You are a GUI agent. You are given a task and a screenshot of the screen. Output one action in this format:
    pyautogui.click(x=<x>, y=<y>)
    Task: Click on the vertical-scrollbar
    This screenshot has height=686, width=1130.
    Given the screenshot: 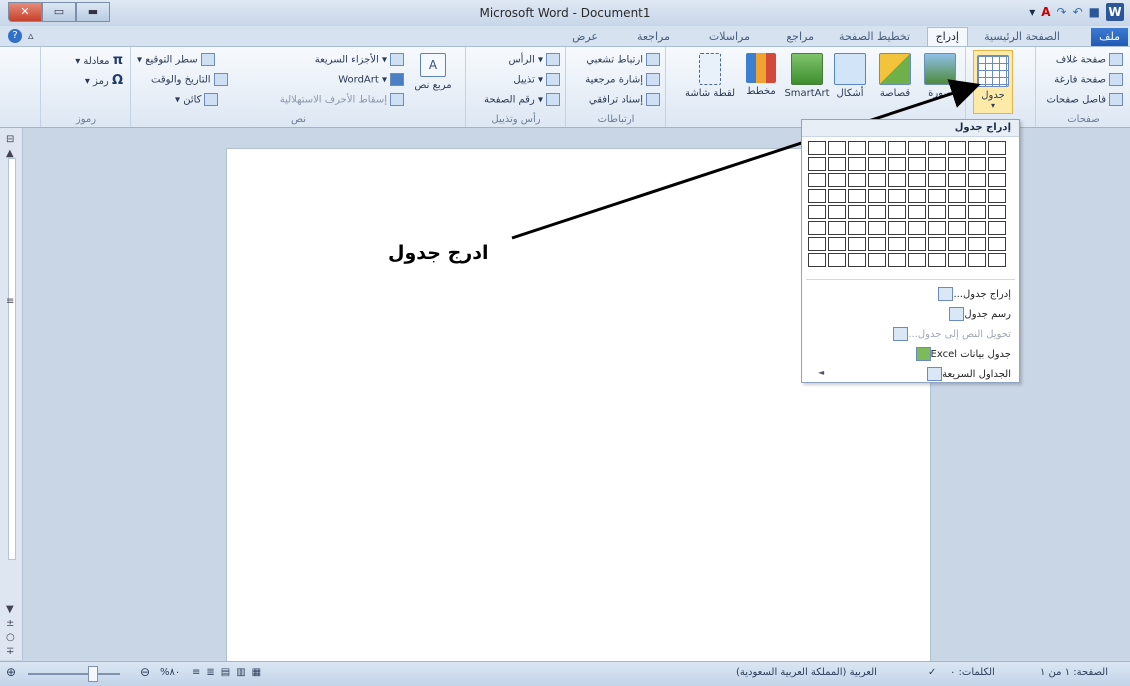 What is the action you would take?
    pyautogui.click(x=12, y=359)
    